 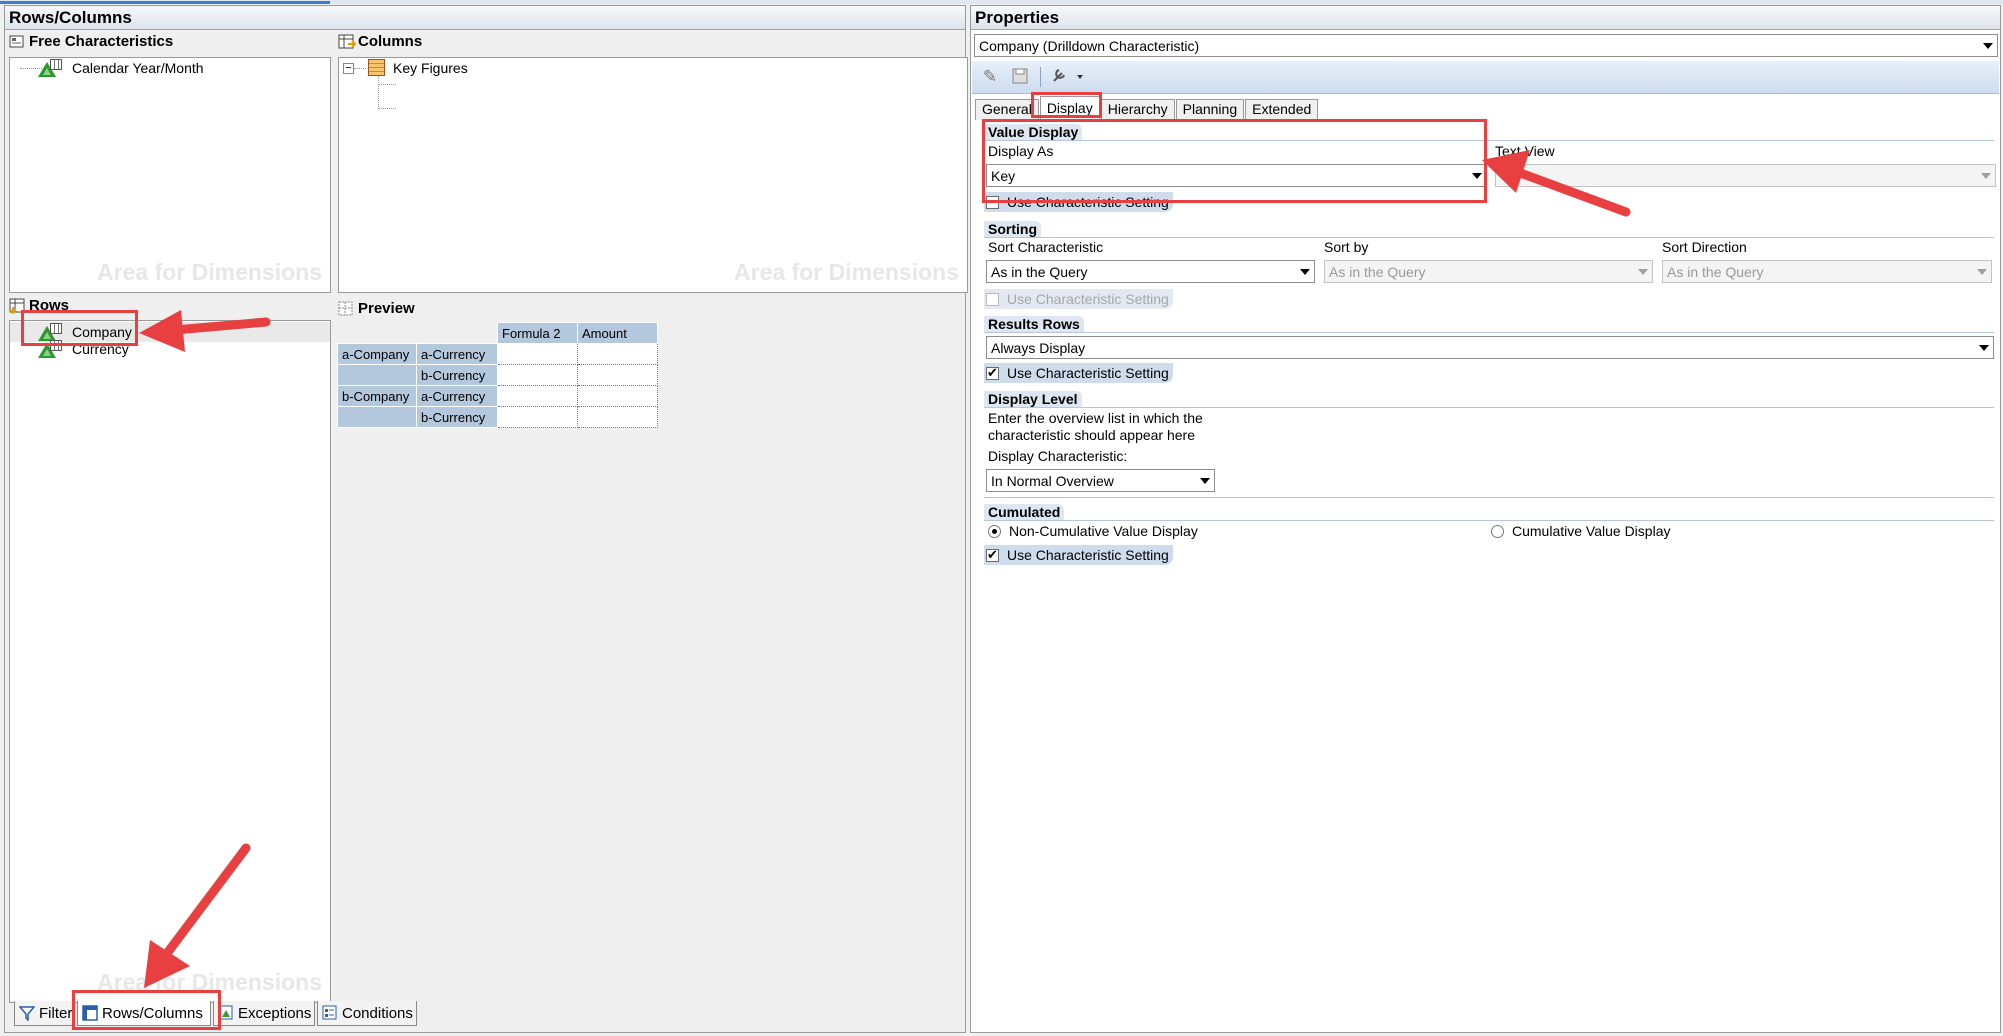 What do you see at coordinates (380, 41) in the screenshot?
I see `columns-title: Columns` at bounding box center [380, 41].